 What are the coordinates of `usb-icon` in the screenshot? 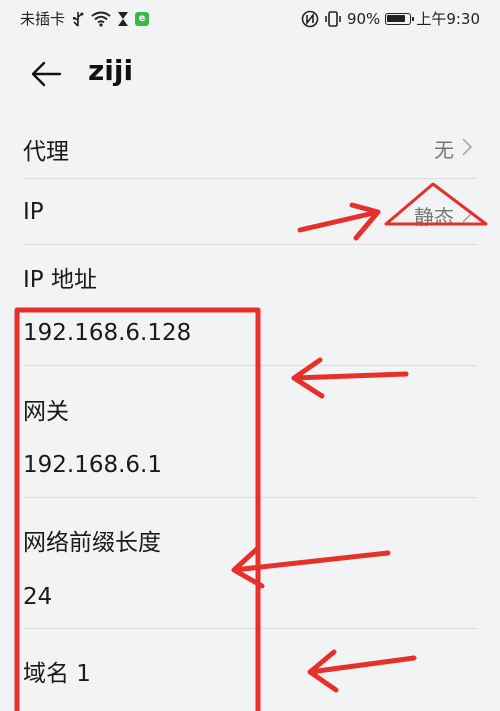 It's located at (78, 19).